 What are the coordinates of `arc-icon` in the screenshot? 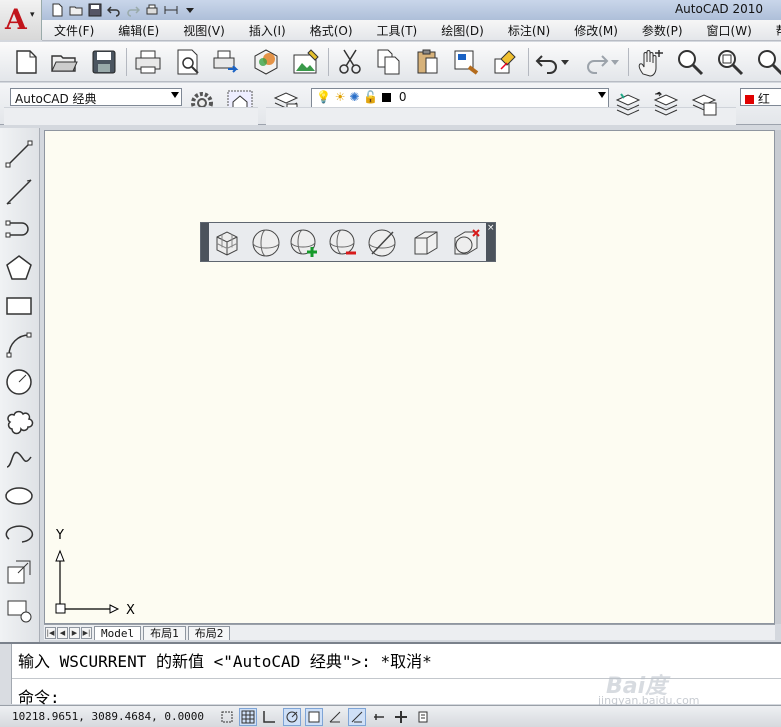 It's located at (19, 344).